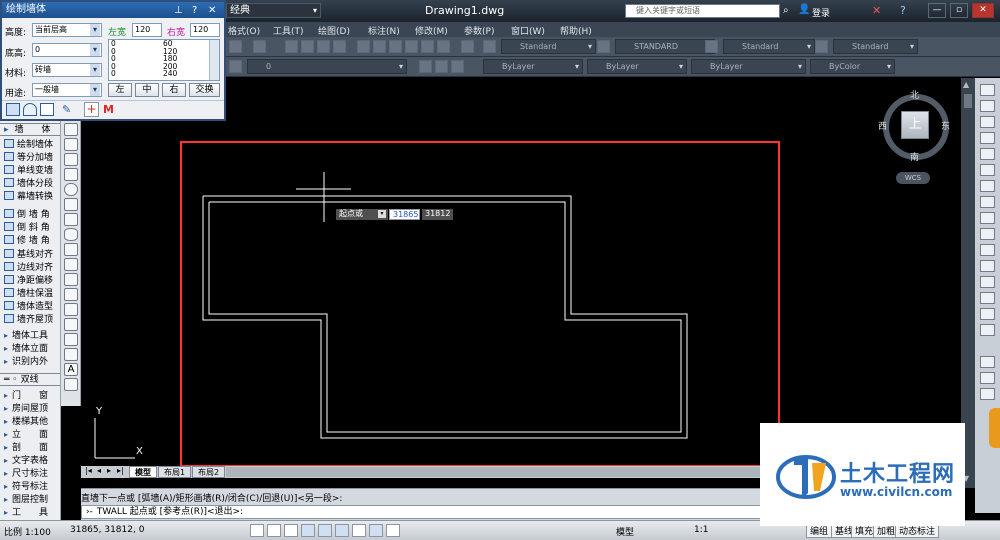 This screenshot has height=540, width=1000. I want to click on menu-item-wall-to-roof: 墙齐屋顶, so click(28, 320).